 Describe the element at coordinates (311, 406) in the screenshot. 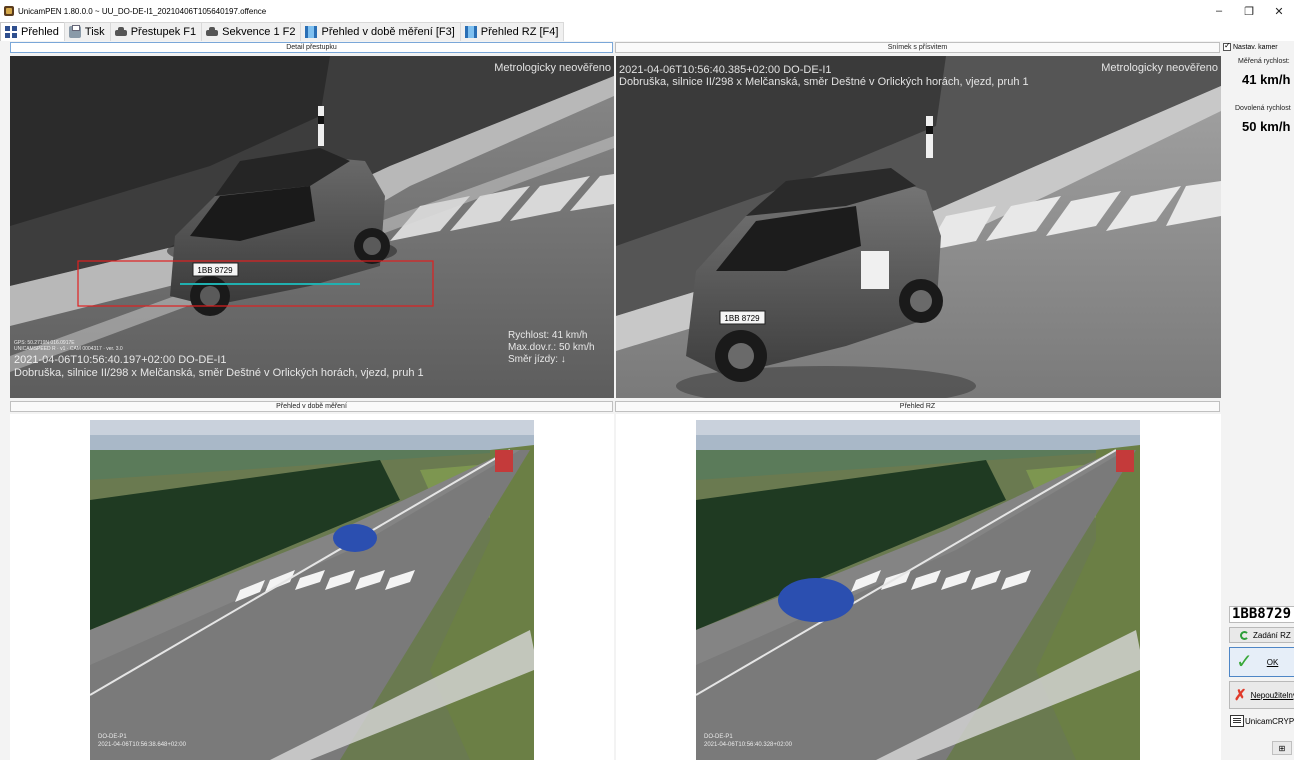

I see `overview-panel-header: Přehled v době měření` at that location.